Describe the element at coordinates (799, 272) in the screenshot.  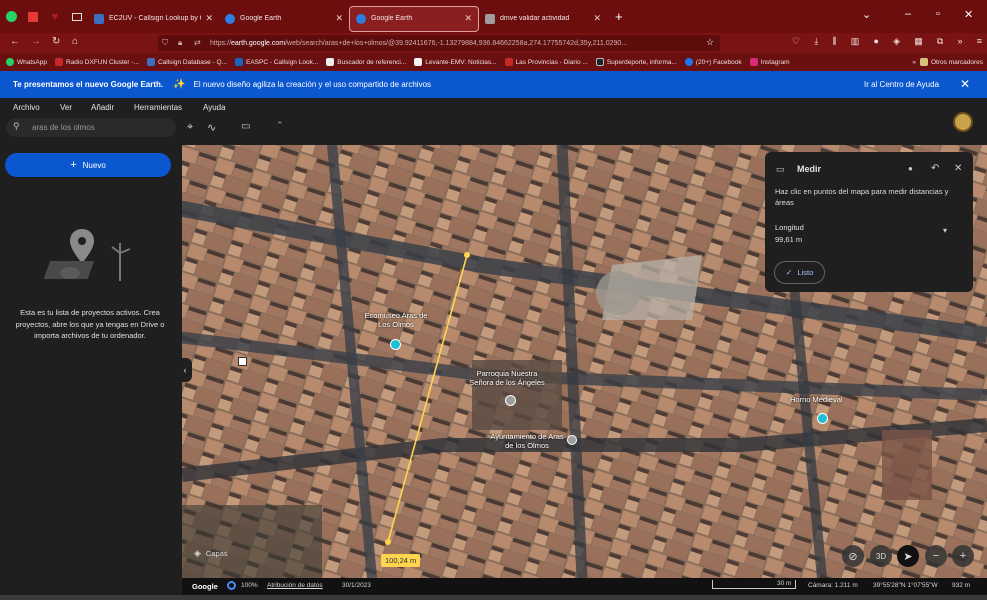
I see `done-button: ✓ Listo` at that location.